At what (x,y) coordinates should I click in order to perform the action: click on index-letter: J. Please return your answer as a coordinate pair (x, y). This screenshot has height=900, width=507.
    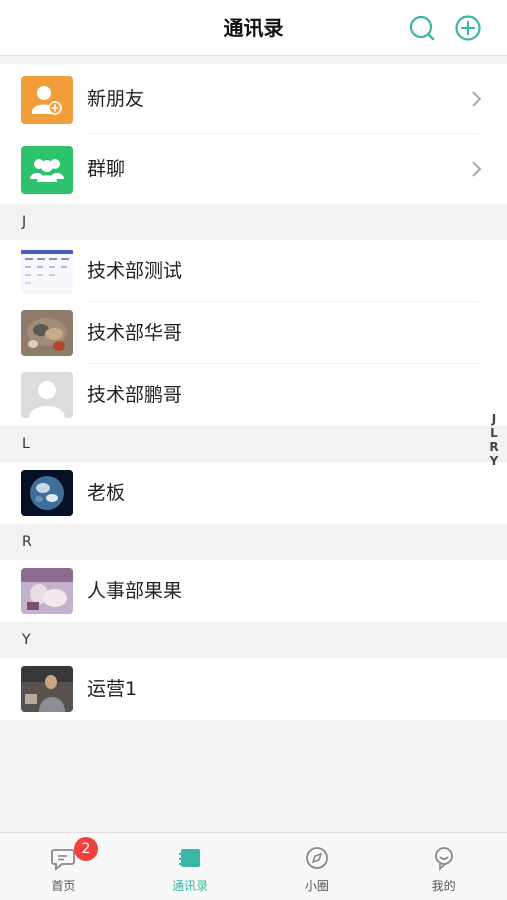
    Looking at the image, I should click on (494, 419).